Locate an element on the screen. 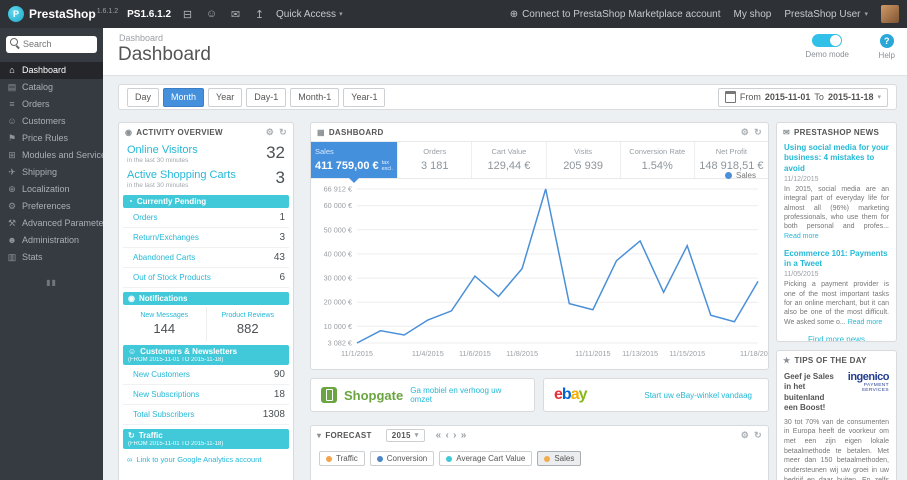  sidebar-item-administration: ☻ Administration is located at coordinates (51, 240).